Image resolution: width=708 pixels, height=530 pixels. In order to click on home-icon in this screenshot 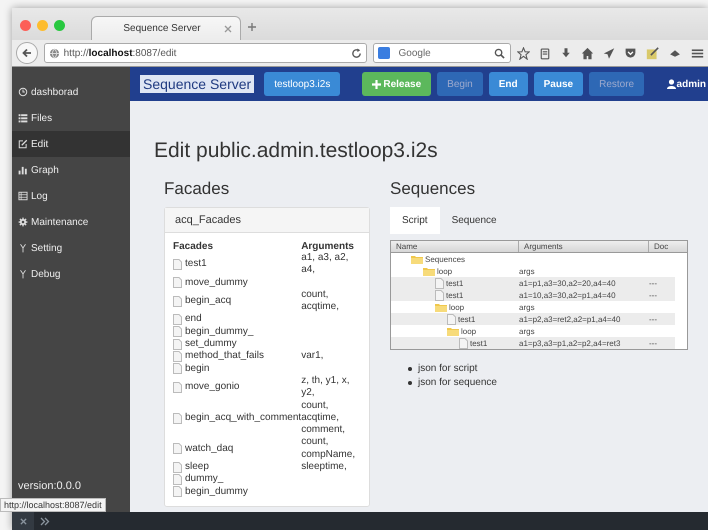, I will do `click(587, 53)`.